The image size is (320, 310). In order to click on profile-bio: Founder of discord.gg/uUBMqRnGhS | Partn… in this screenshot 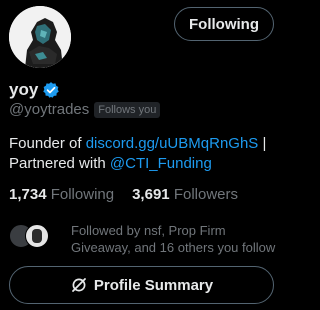, I will do `click(141, 154)`.